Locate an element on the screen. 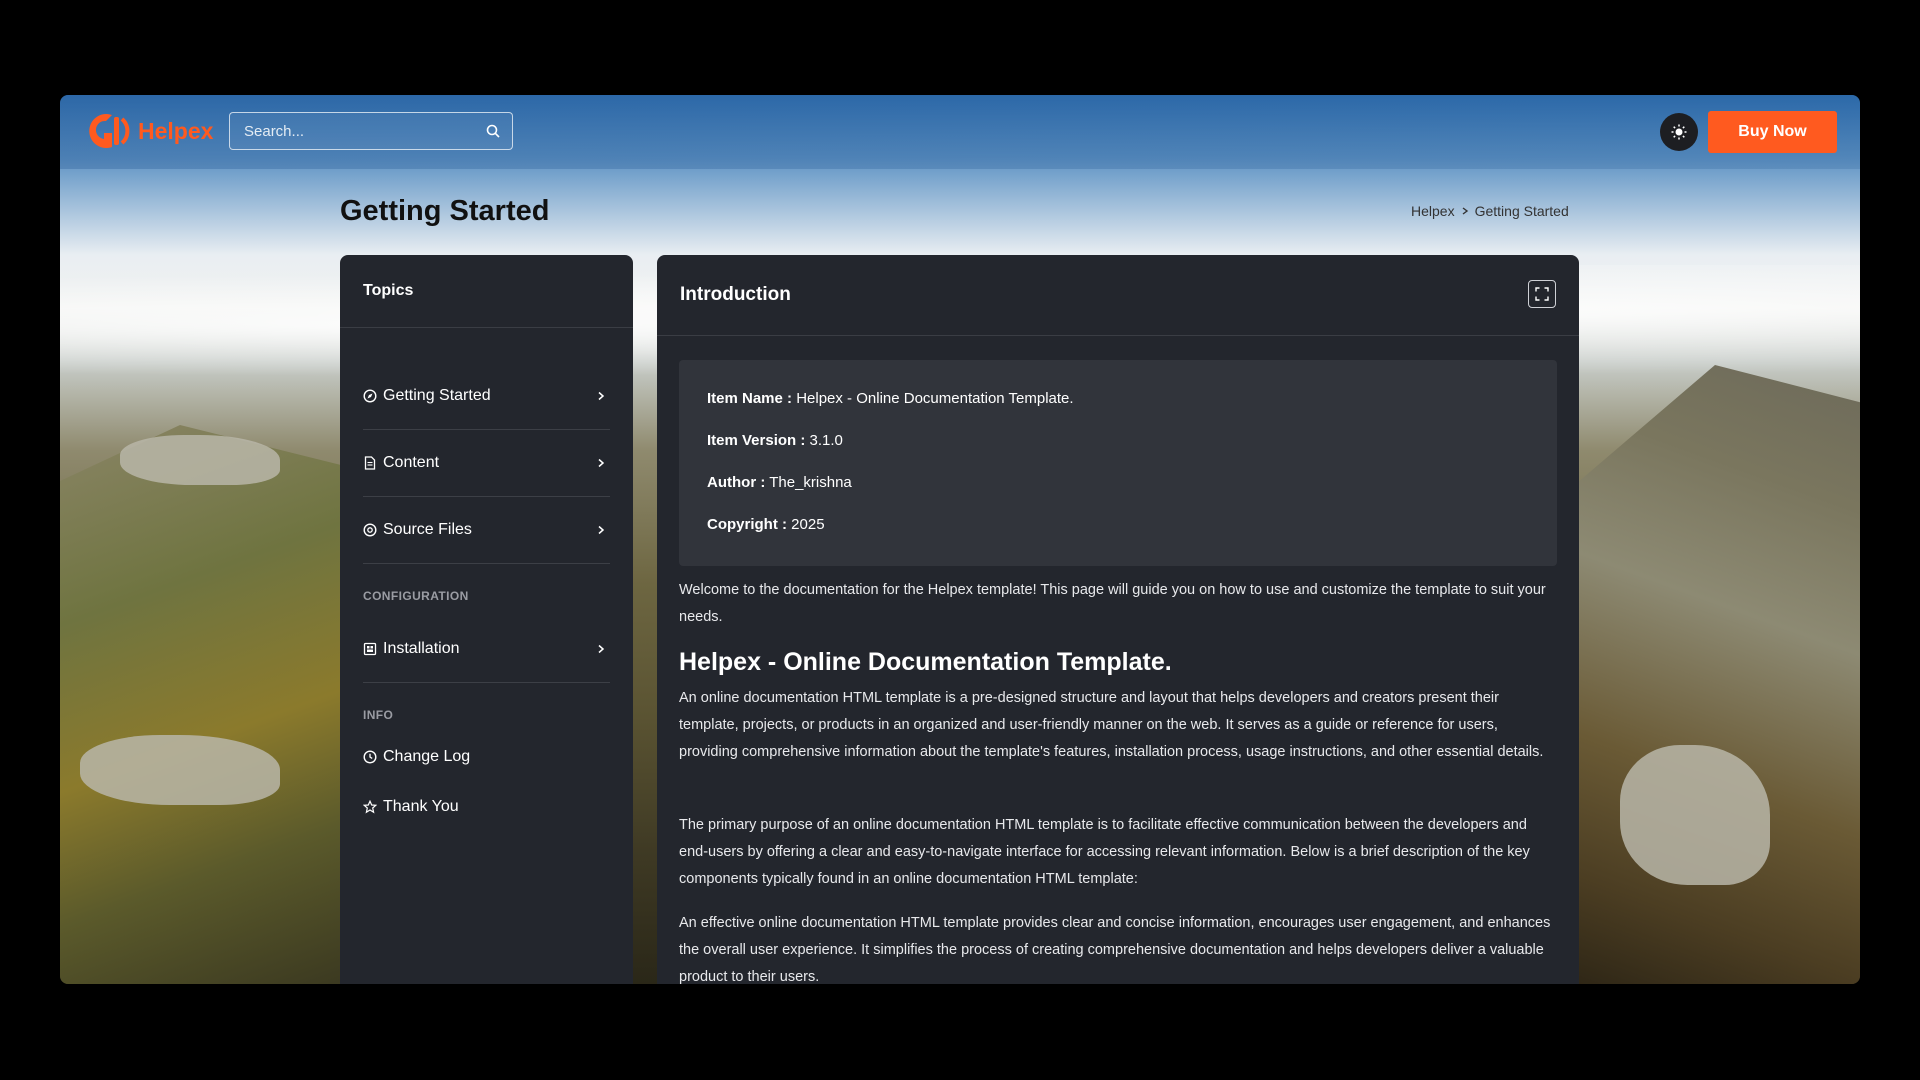 The image size is (1920, 1080). install-icon is located at coordinates (370, 648).